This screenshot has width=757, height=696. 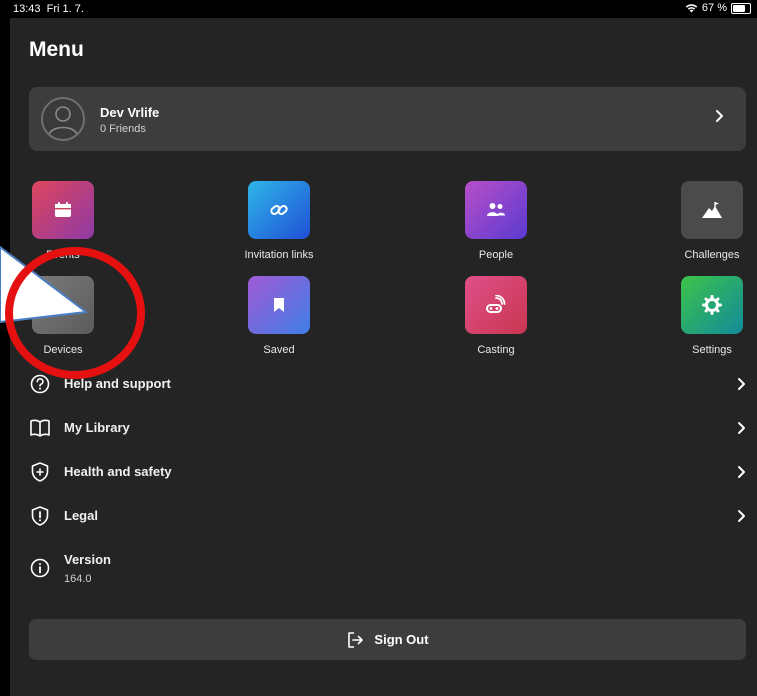 I want to click on tile-people: People, so click(x=496, y=221).